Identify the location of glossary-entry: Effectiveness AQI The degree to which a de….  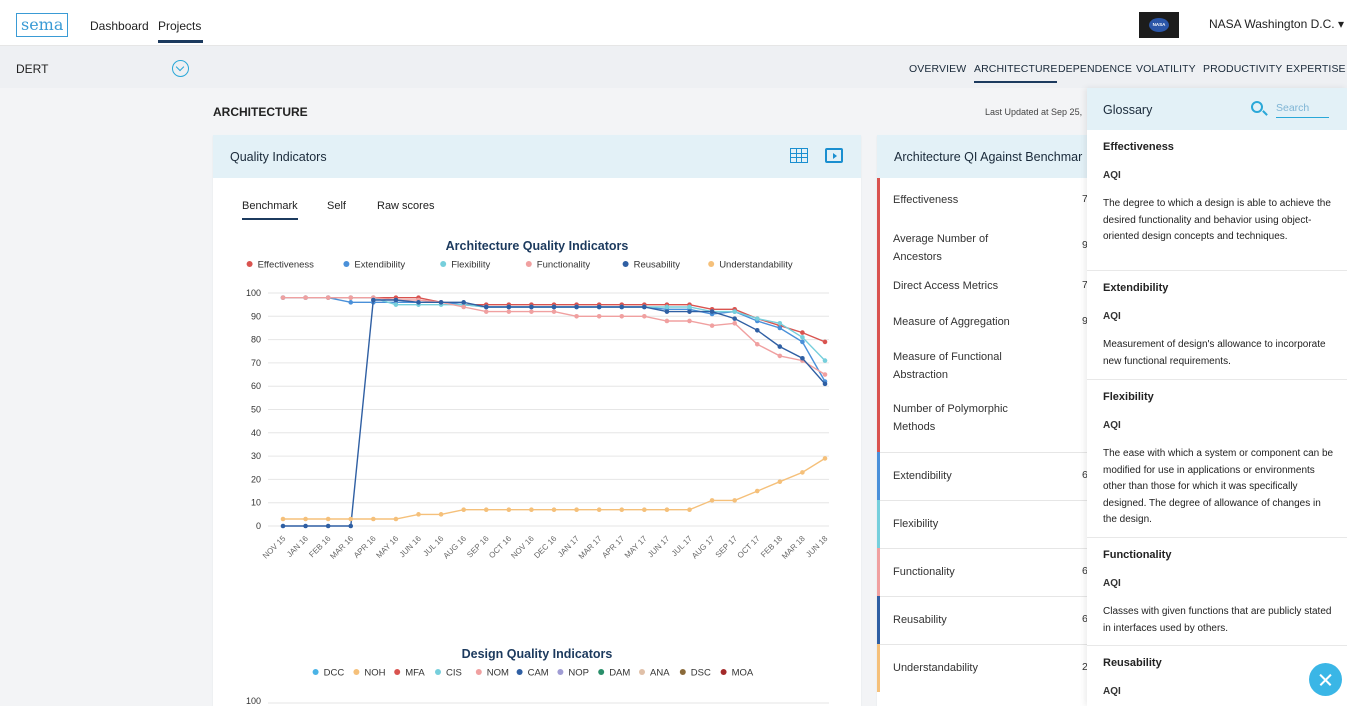
(1217, 200).